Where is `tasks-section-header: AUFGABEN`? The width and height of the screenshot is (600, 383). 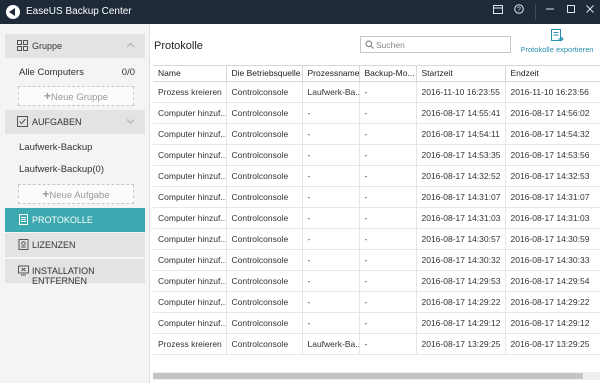
tasks-section-header: AUFGABEN is located at coordinates (75, 122).